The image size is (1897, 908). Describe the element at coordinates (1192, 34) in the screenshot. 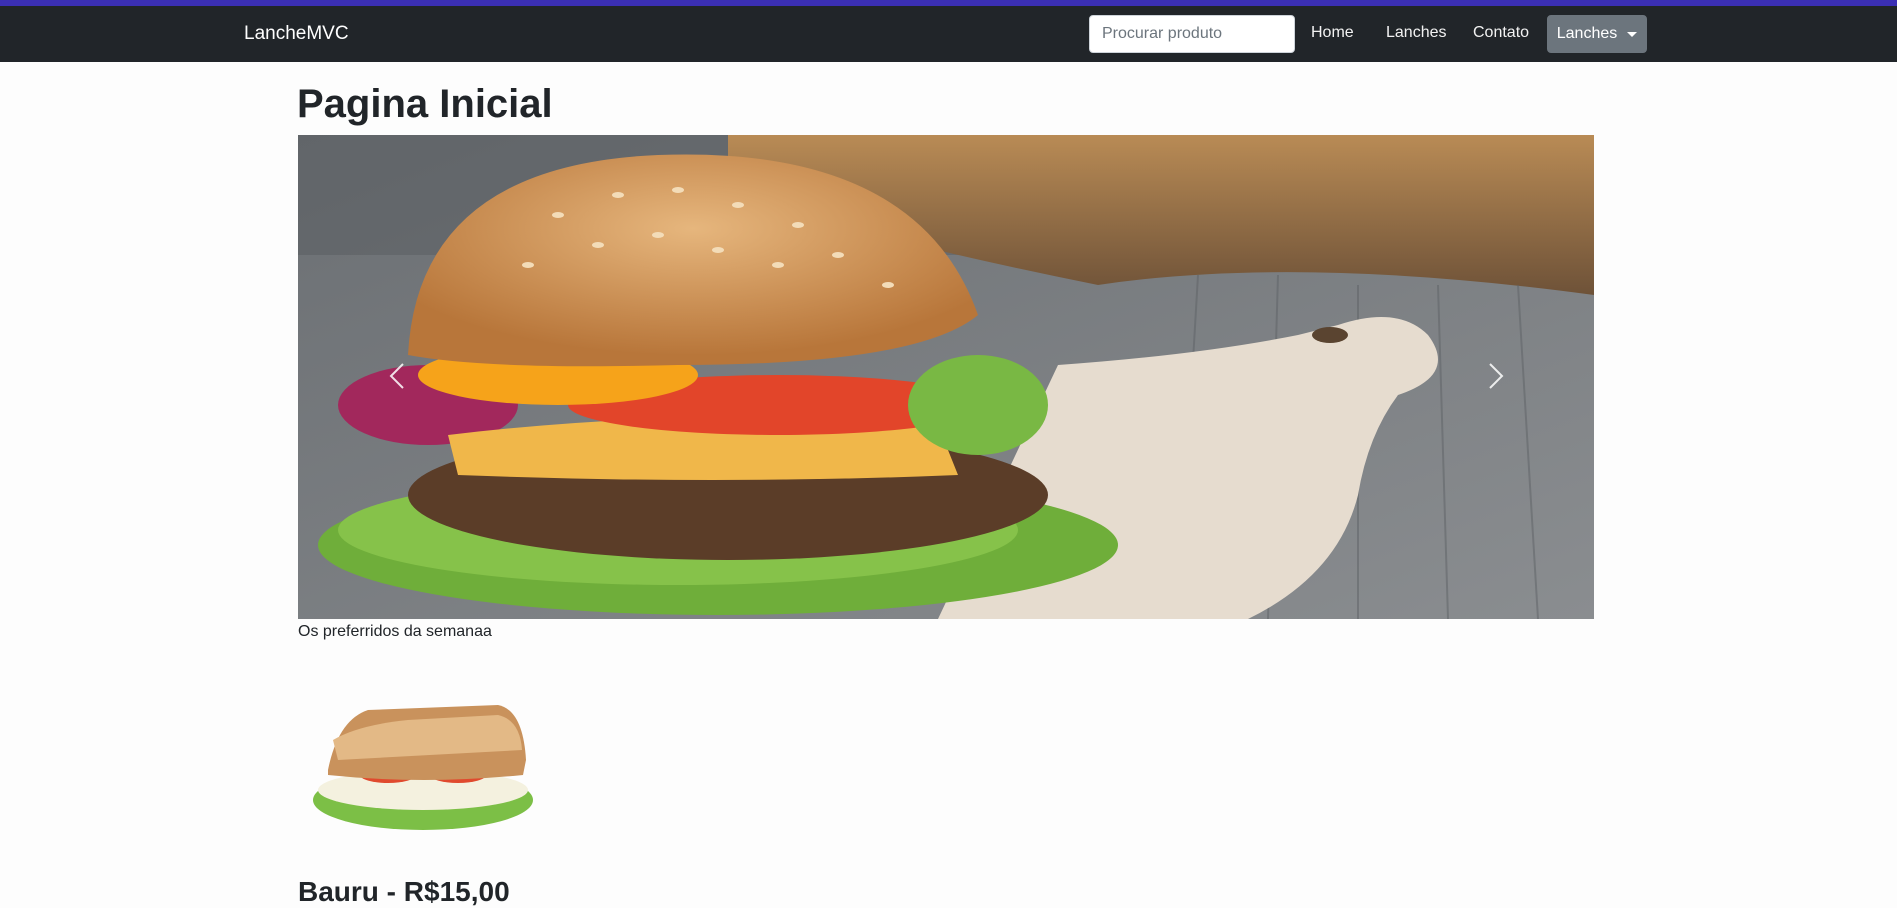

I see `search-input` at that location.